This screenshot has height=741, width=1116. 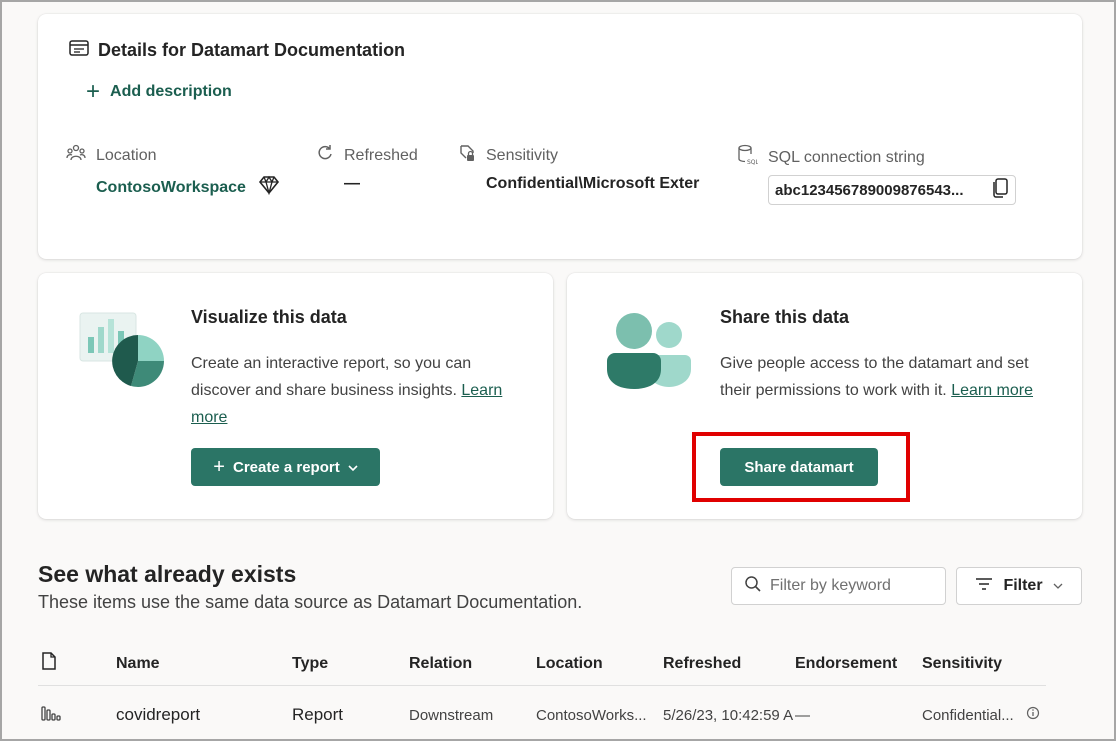 I want to click on filter-button: Filter, so click(x=1019, y=586).